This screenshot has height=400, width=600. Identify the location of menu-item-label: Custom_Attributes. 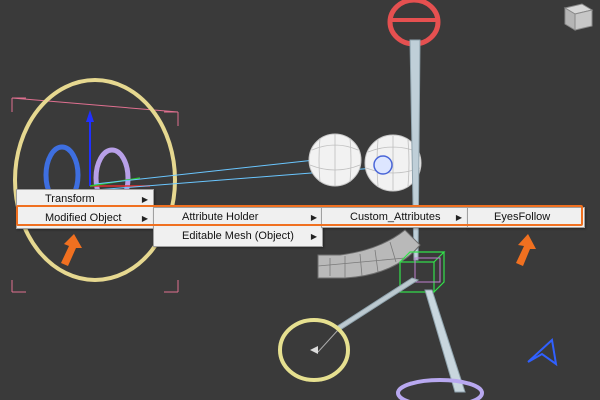
(395, 217).